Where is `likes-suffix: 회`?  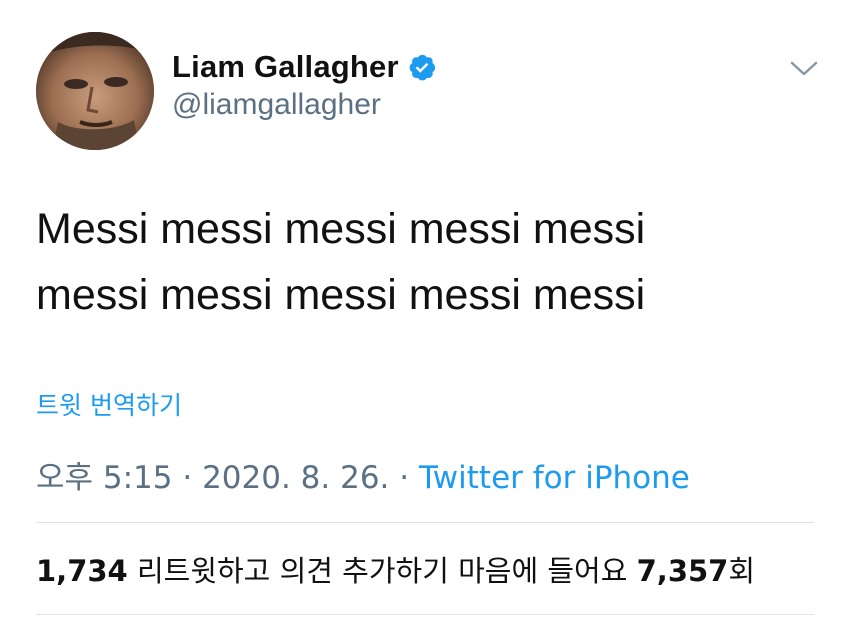
likes-suffix: 회 is located at coordinates (742, 571).